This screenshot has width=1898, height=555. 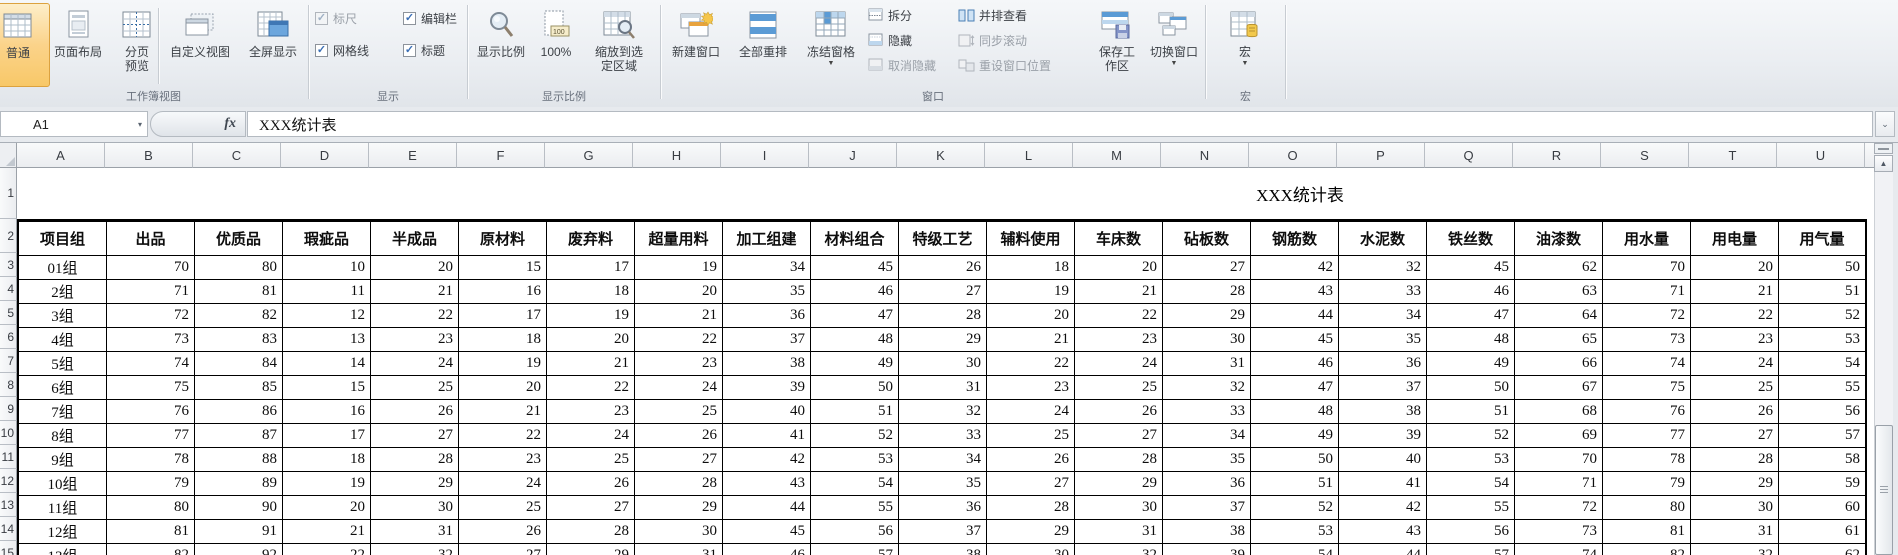 I want to click on table-cell: 41, so click(x=1383, y=484).